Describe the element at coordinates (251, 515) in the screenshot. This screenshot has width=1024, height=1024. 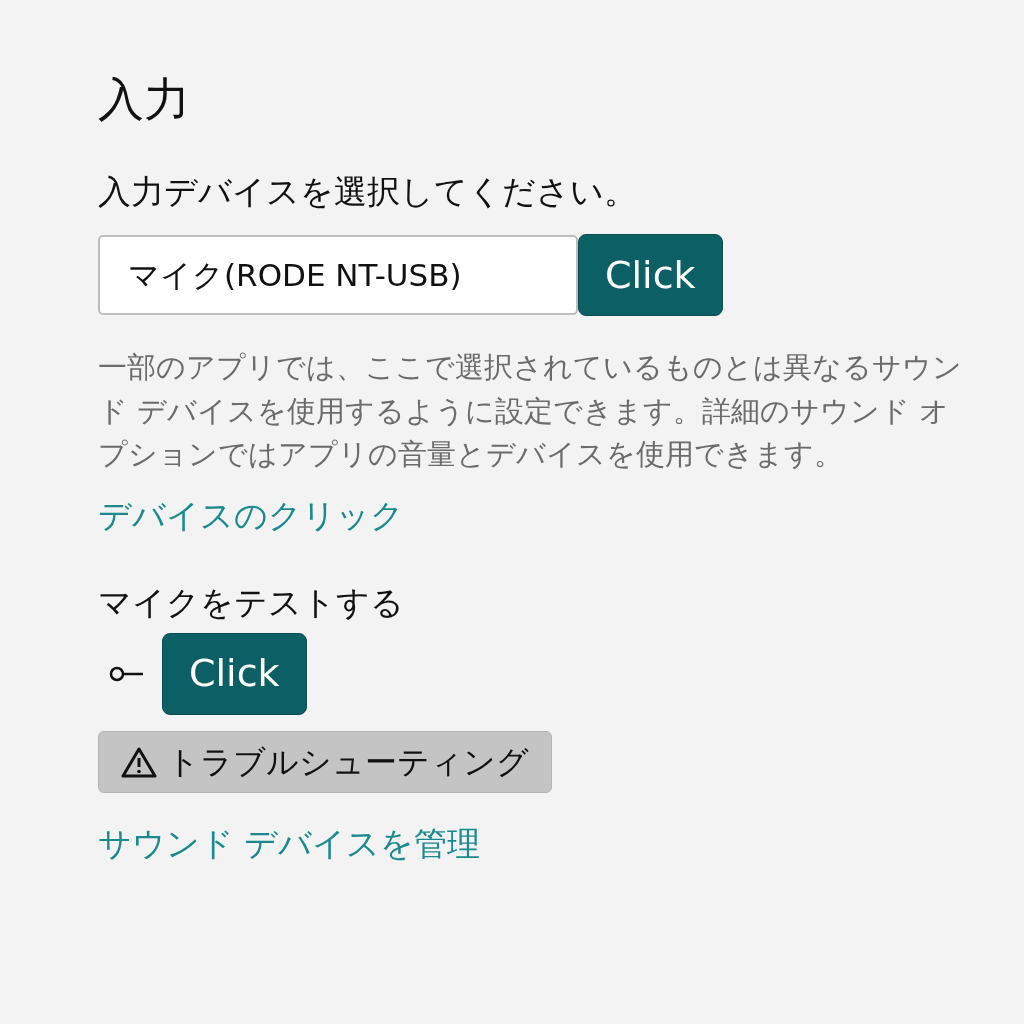
I see `device-link: デバイスのクリック` at that location.